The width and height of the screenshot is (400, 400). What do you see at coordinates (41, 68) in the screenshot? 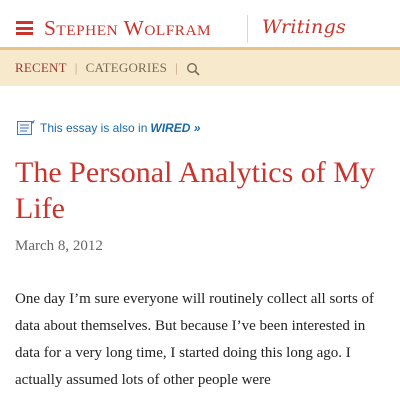
I see `nav-item-recent: RECENT` at bounding box center [41, 68].